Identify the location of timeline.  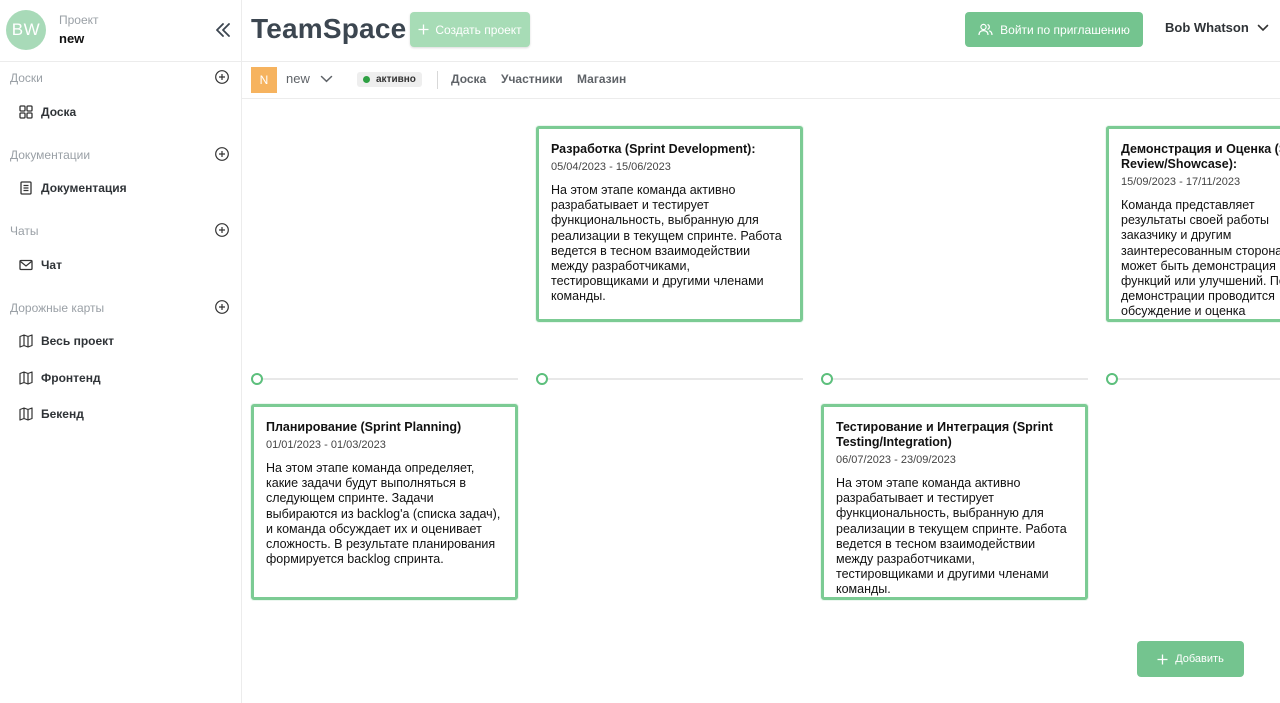
(640, 379).